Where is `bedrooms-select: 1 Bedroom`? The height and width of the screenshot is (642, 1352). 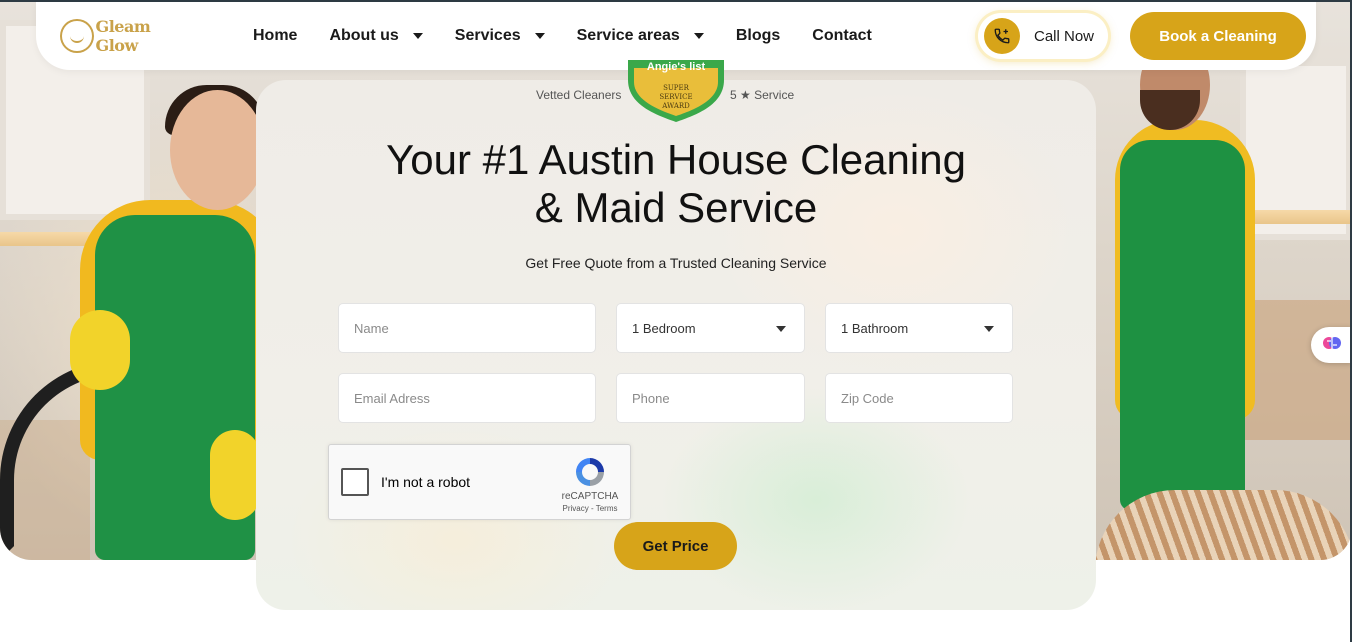
bedrooms-select: 1 Bedroom is located at coordinates (710, 328).